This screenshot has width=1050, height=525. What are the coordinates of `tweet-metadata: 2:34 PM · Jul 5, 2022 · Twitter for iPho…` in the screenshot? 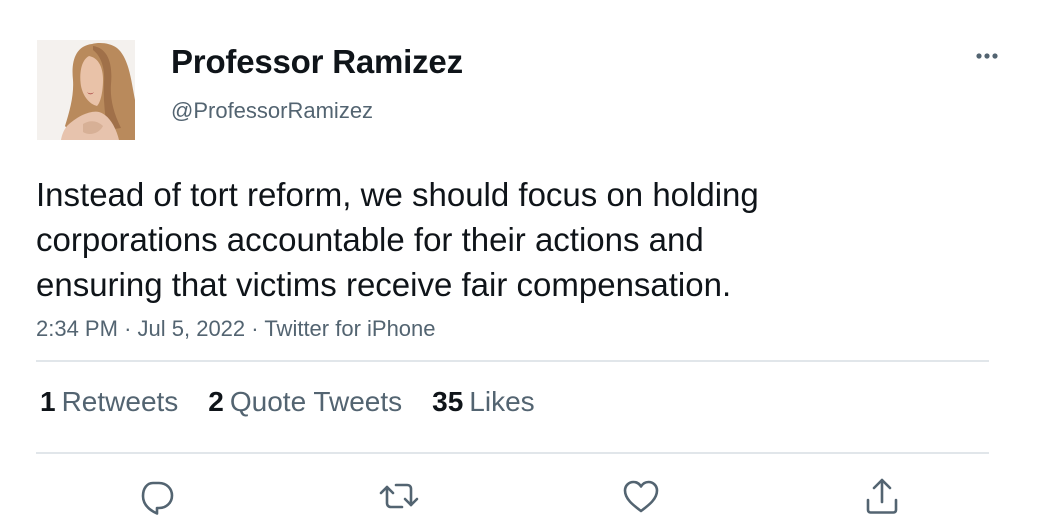 It's located at (236, 329).